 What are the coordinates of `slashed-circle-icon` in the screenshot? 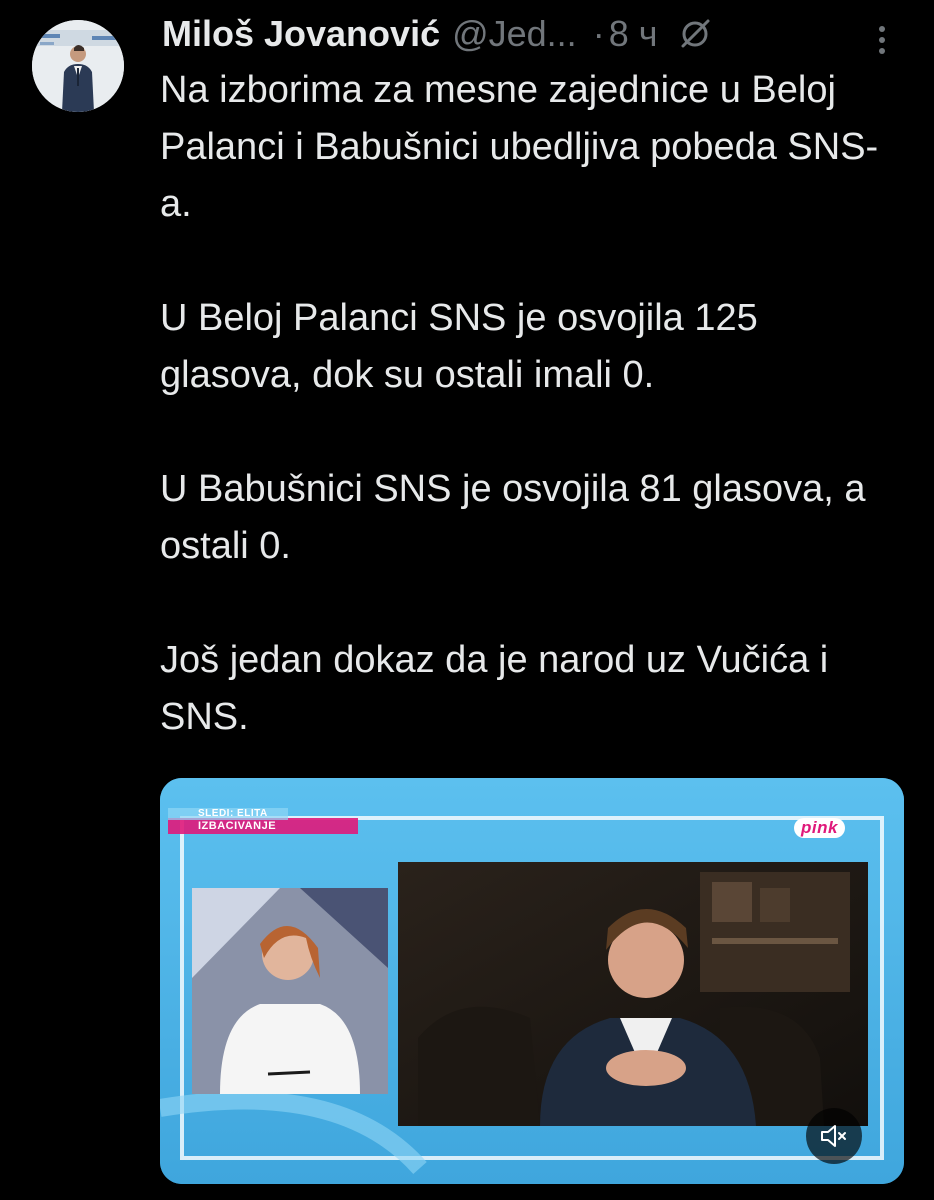 It's located at (695, 34).